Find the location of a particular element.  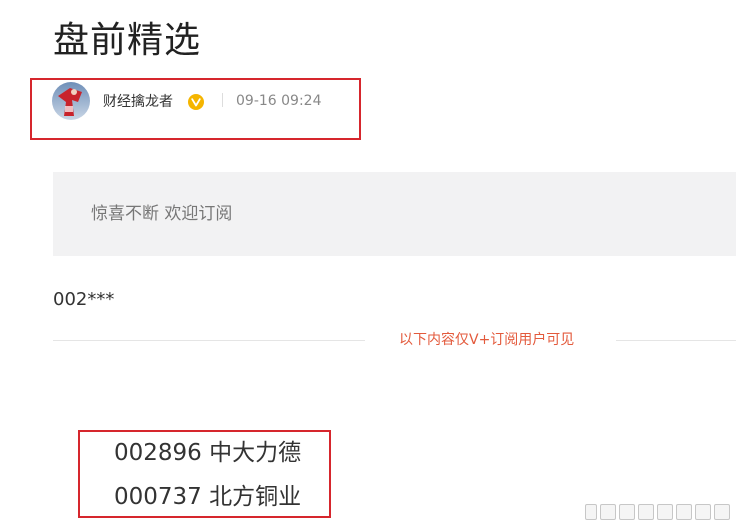

subscription-notice: 惊喜不断 欢迎订阅 is located at coordinates (394, 214).